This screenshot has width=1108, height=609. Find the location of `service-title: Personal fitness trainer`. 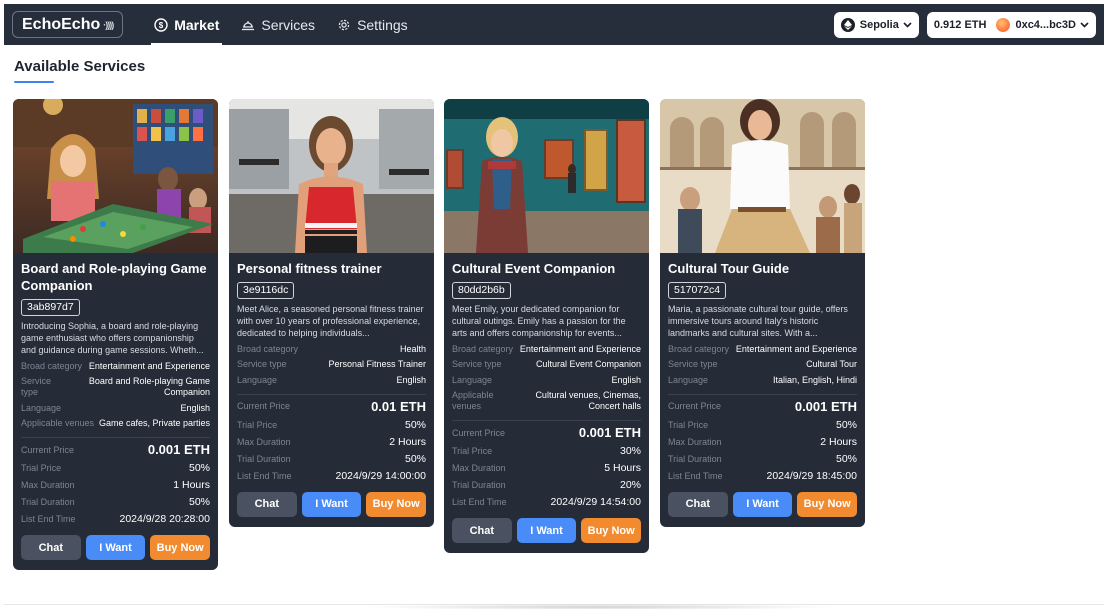

service-title: Personal fitness trainer is located at coordinates (309, 268).